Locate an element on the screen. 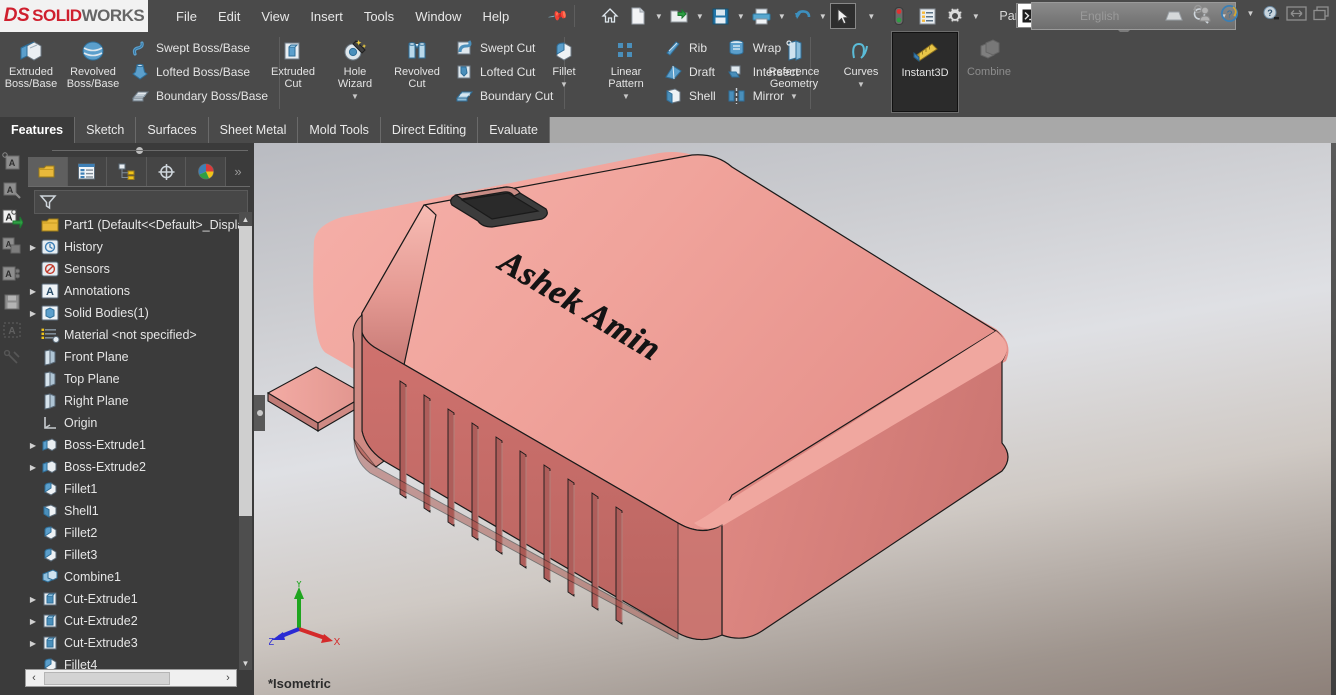  instant3d-button: Instant3D is located at coordinates (925, 72).